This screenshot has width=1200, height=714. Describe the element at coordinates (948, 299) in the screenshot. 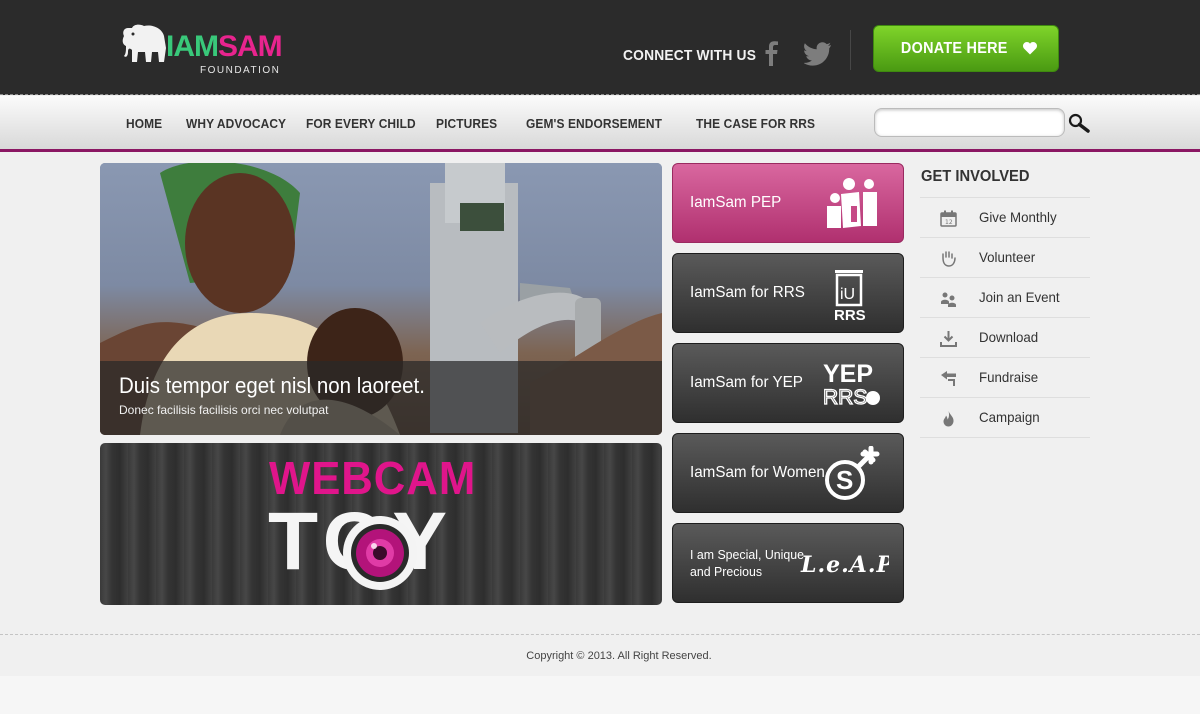

I see `people-icon` at that location.